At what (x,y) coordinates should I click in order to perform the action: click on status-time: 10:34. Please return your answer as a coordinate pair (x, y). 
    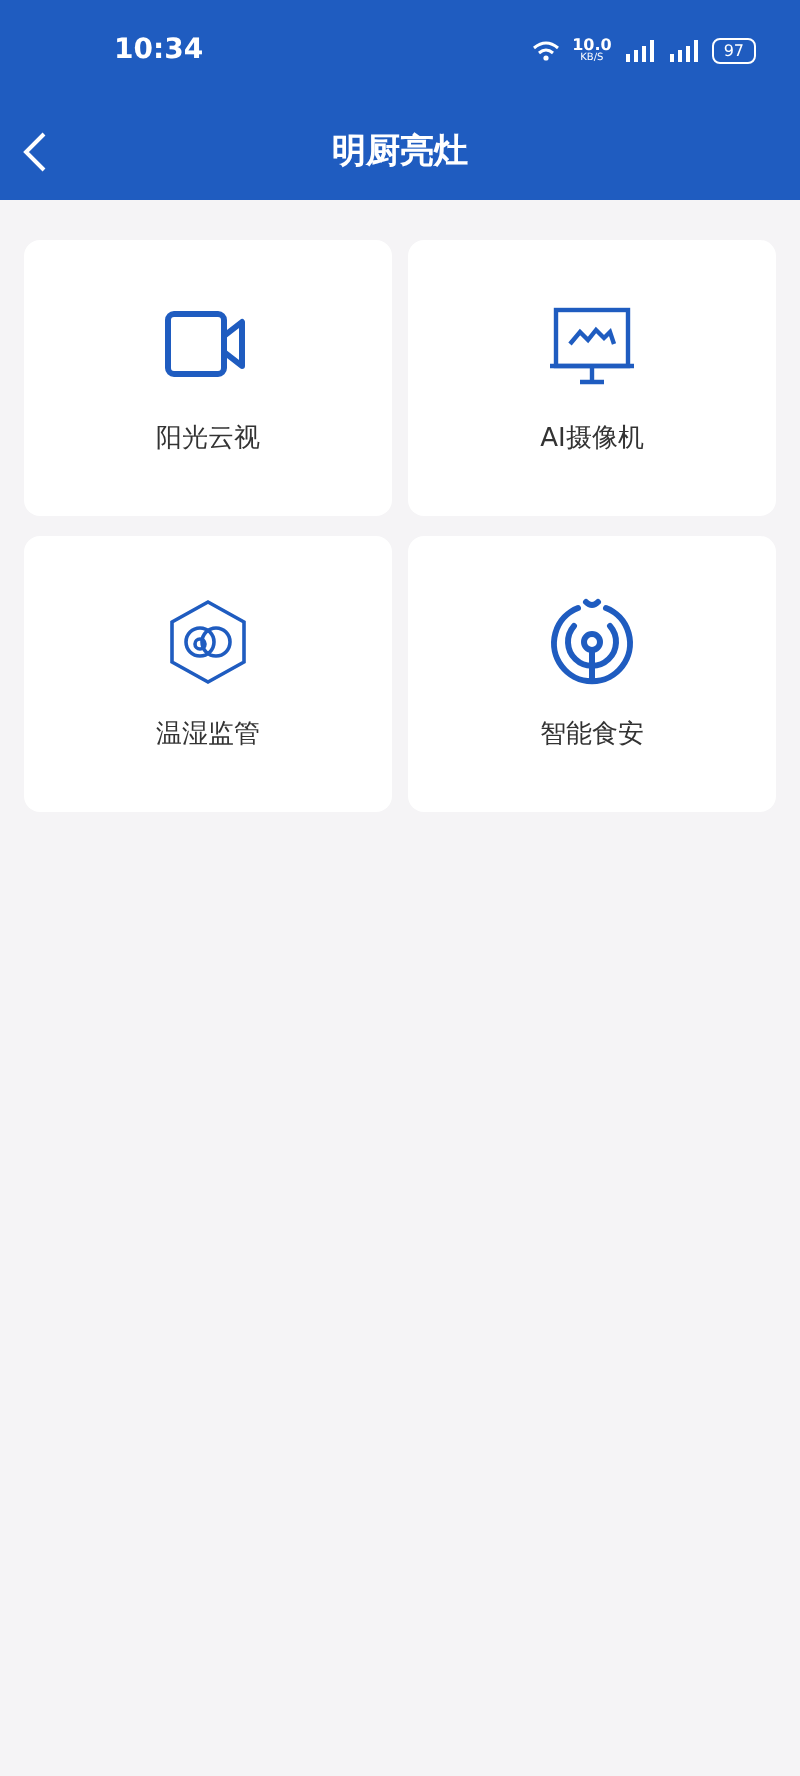
    Looking at the image, I should click on (159, 50).